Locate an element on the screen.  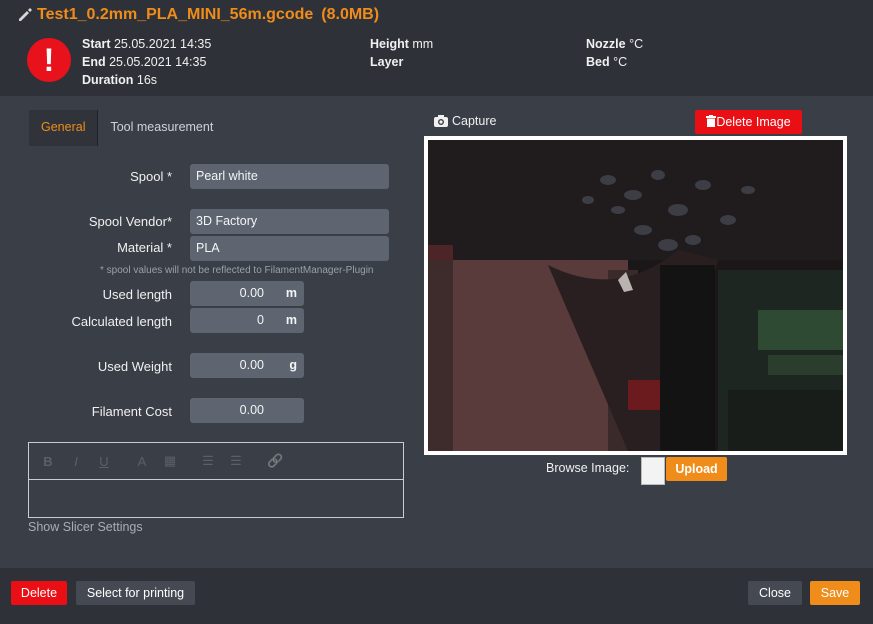
filesize: (8.0MB) is located at coordinates (350, 14).